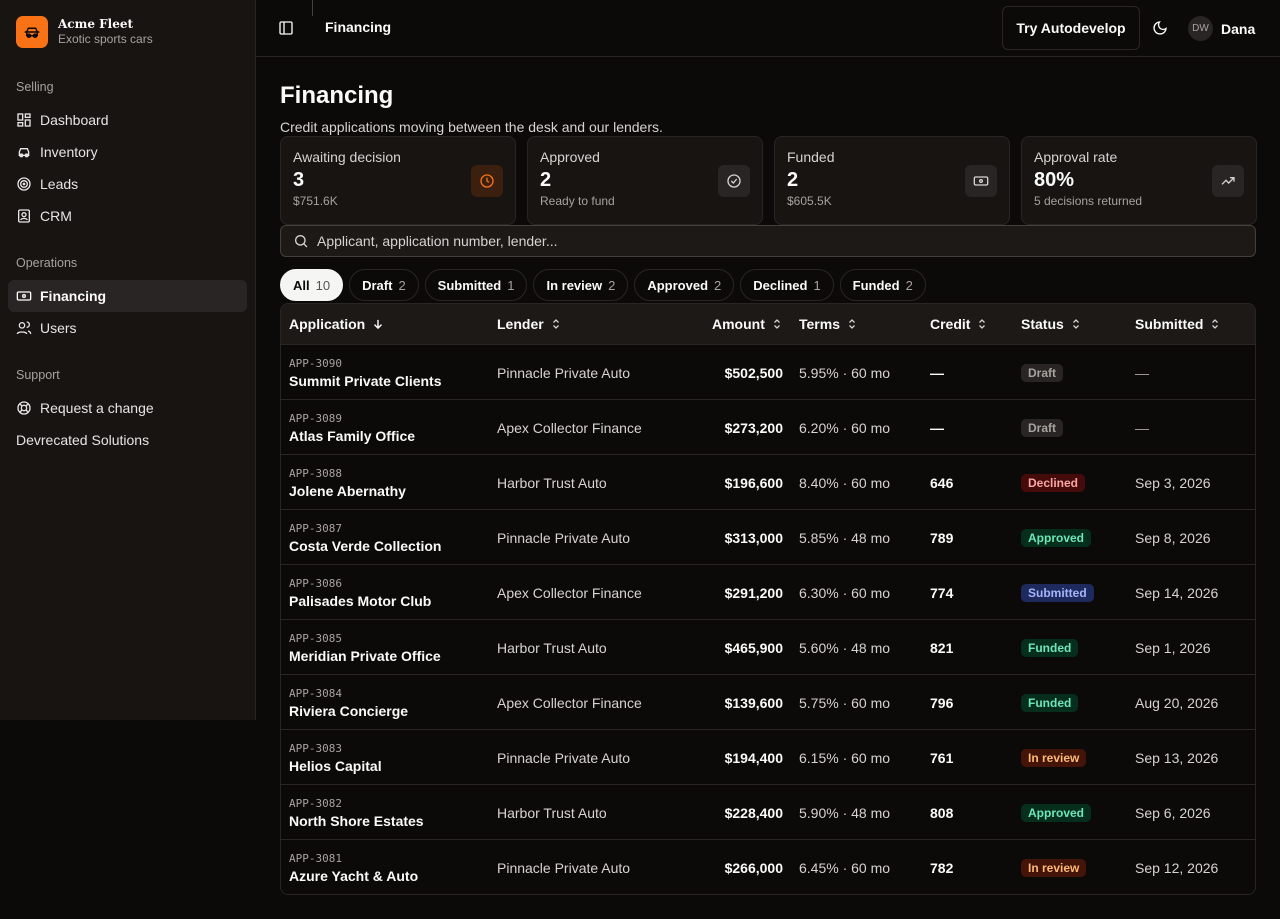 This screenshot has height=919, width=1280. I want to click on column-header-amount: Amount, so click(747, 324).